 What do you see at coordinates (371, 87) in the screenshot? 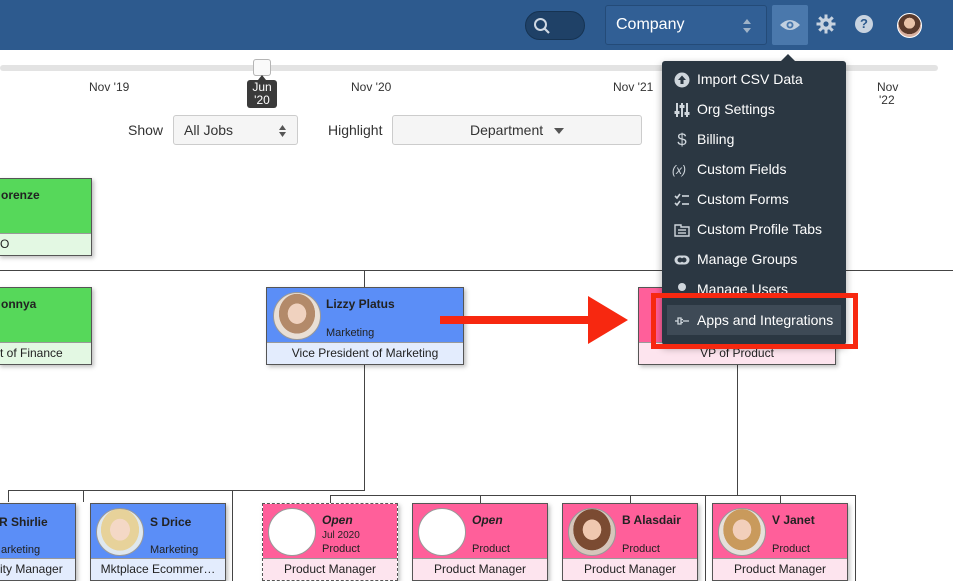
I see `timeline-tick: Nov '20` at bounding box center [371, 87].